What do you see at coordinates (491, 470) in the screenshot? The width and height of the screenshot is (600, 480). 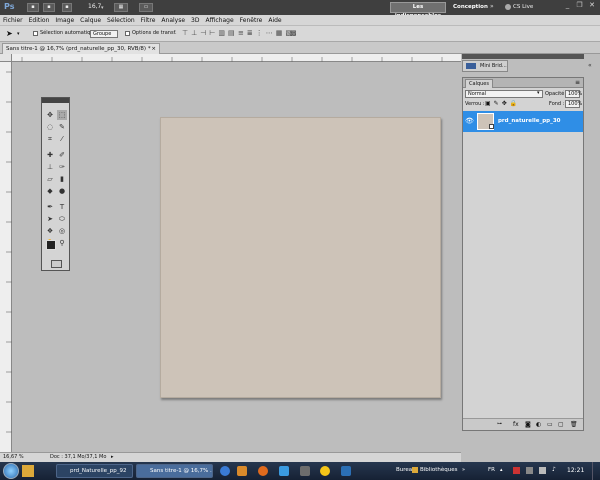 I see `language-indicator: FR` at bounding box center [491, 470].